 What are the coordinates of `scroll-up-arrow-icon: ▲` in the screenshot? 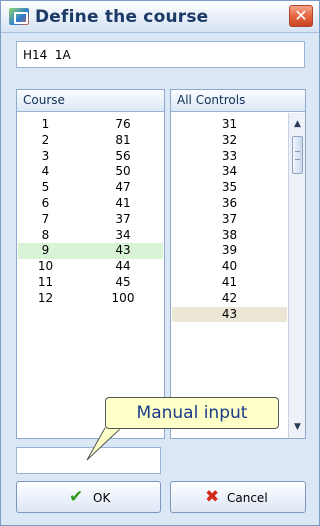 It's located at (297, 124).